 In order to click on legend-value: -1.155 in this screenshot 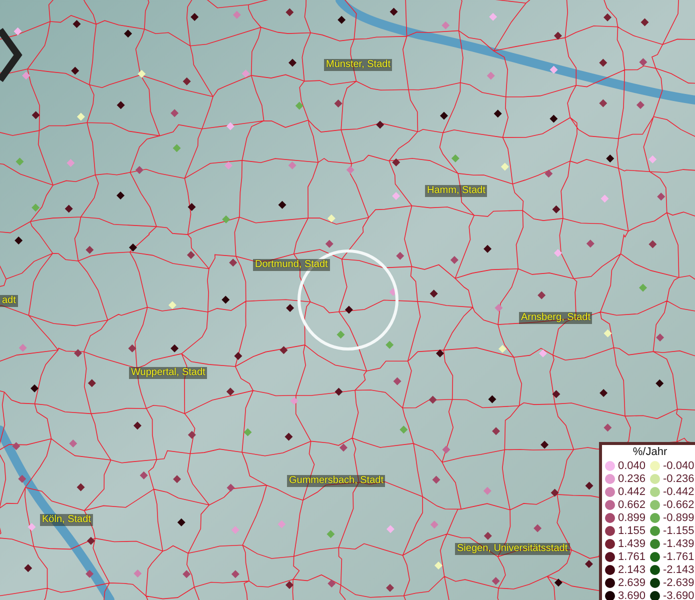, I will do `click(679, 530)`.